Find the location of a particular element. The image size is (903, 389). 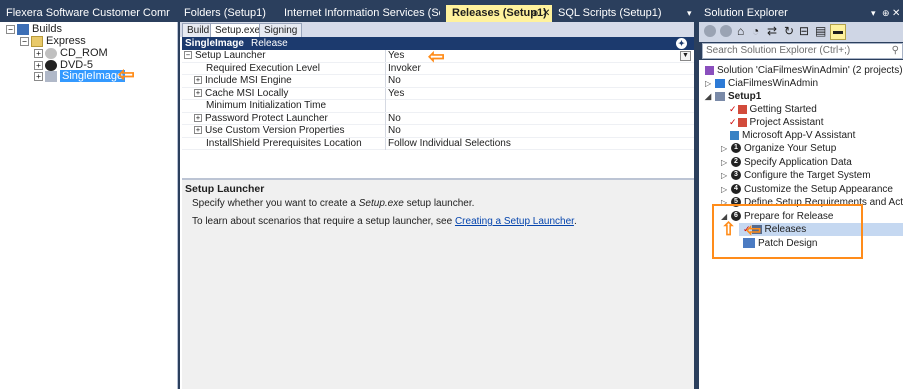

property-row: + Password Protect Launcher No is located at coordinates (438, 118).